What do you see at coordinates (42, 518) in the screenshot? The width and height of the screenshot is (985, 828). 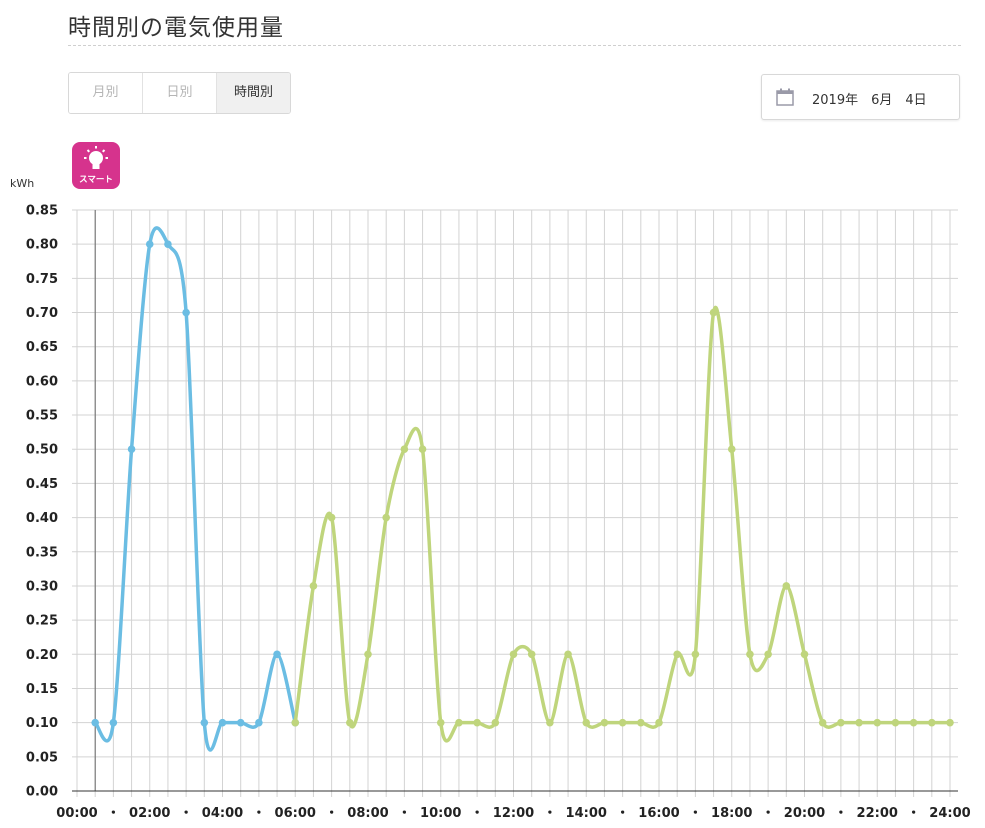 I see `y-tick-label: 0.40` at bounding box center [42, 518].